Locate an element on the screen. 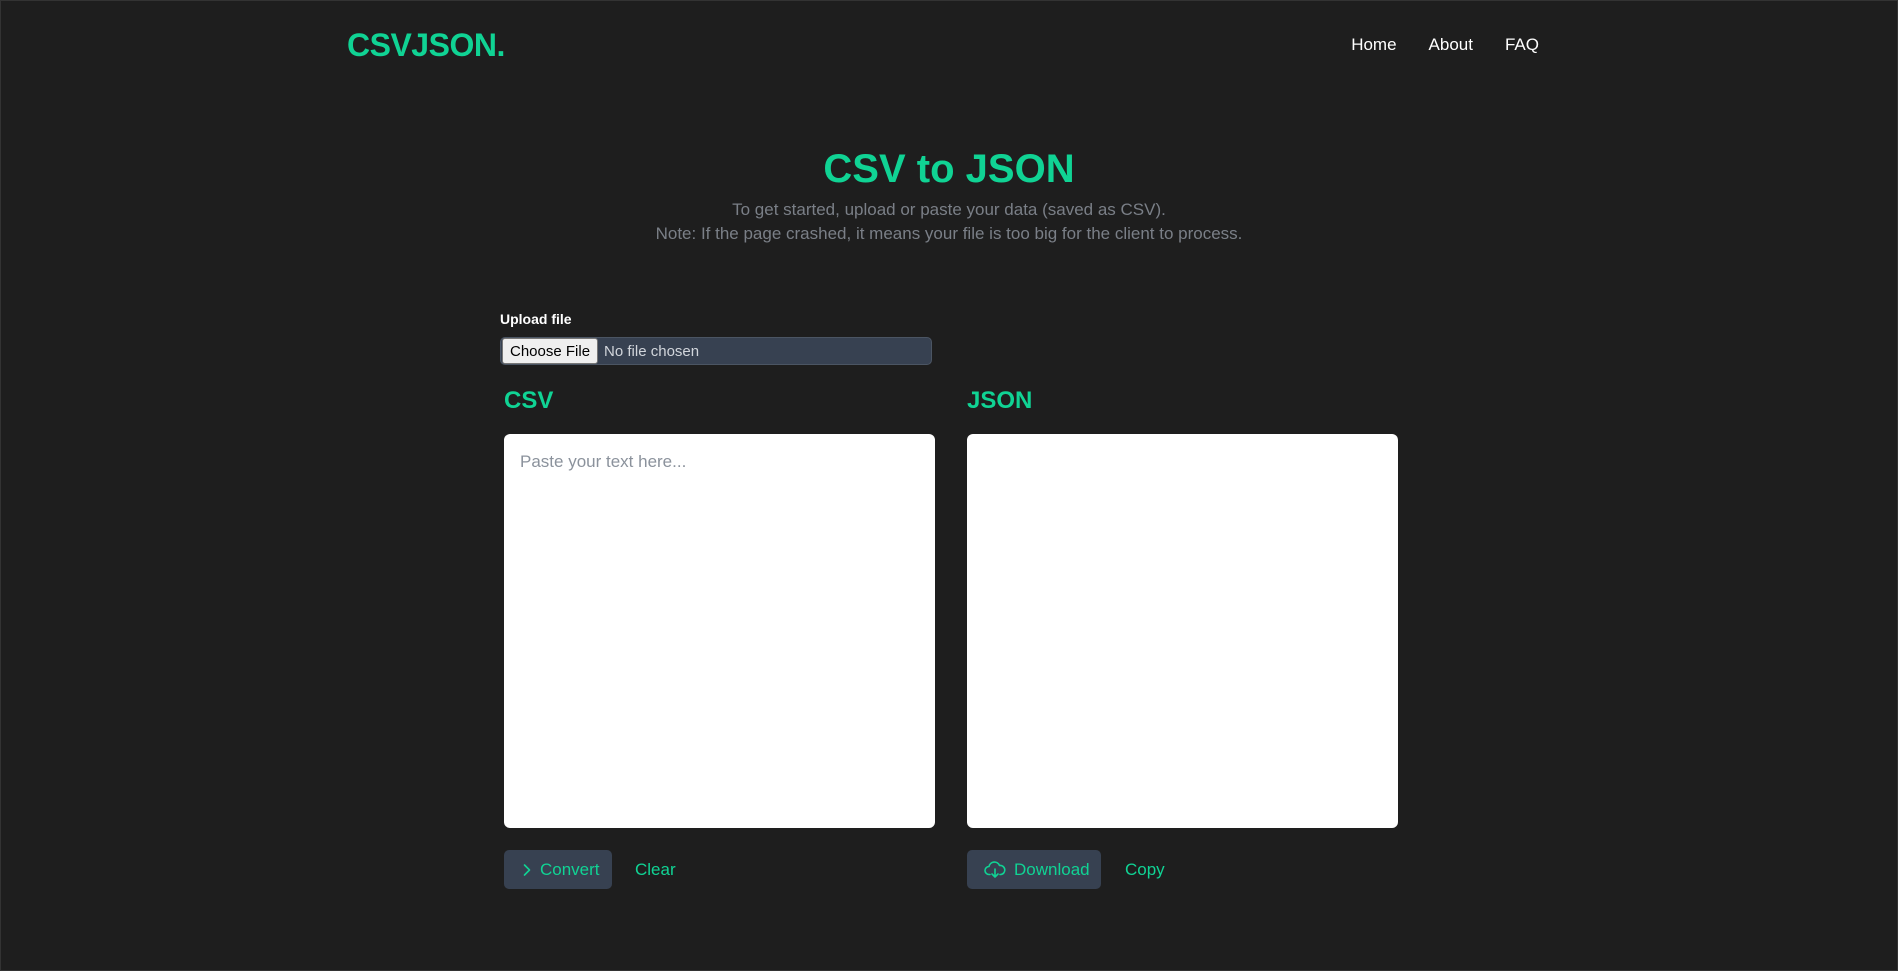  choose-file-button: Choose File is located at coordinates (550, 351).